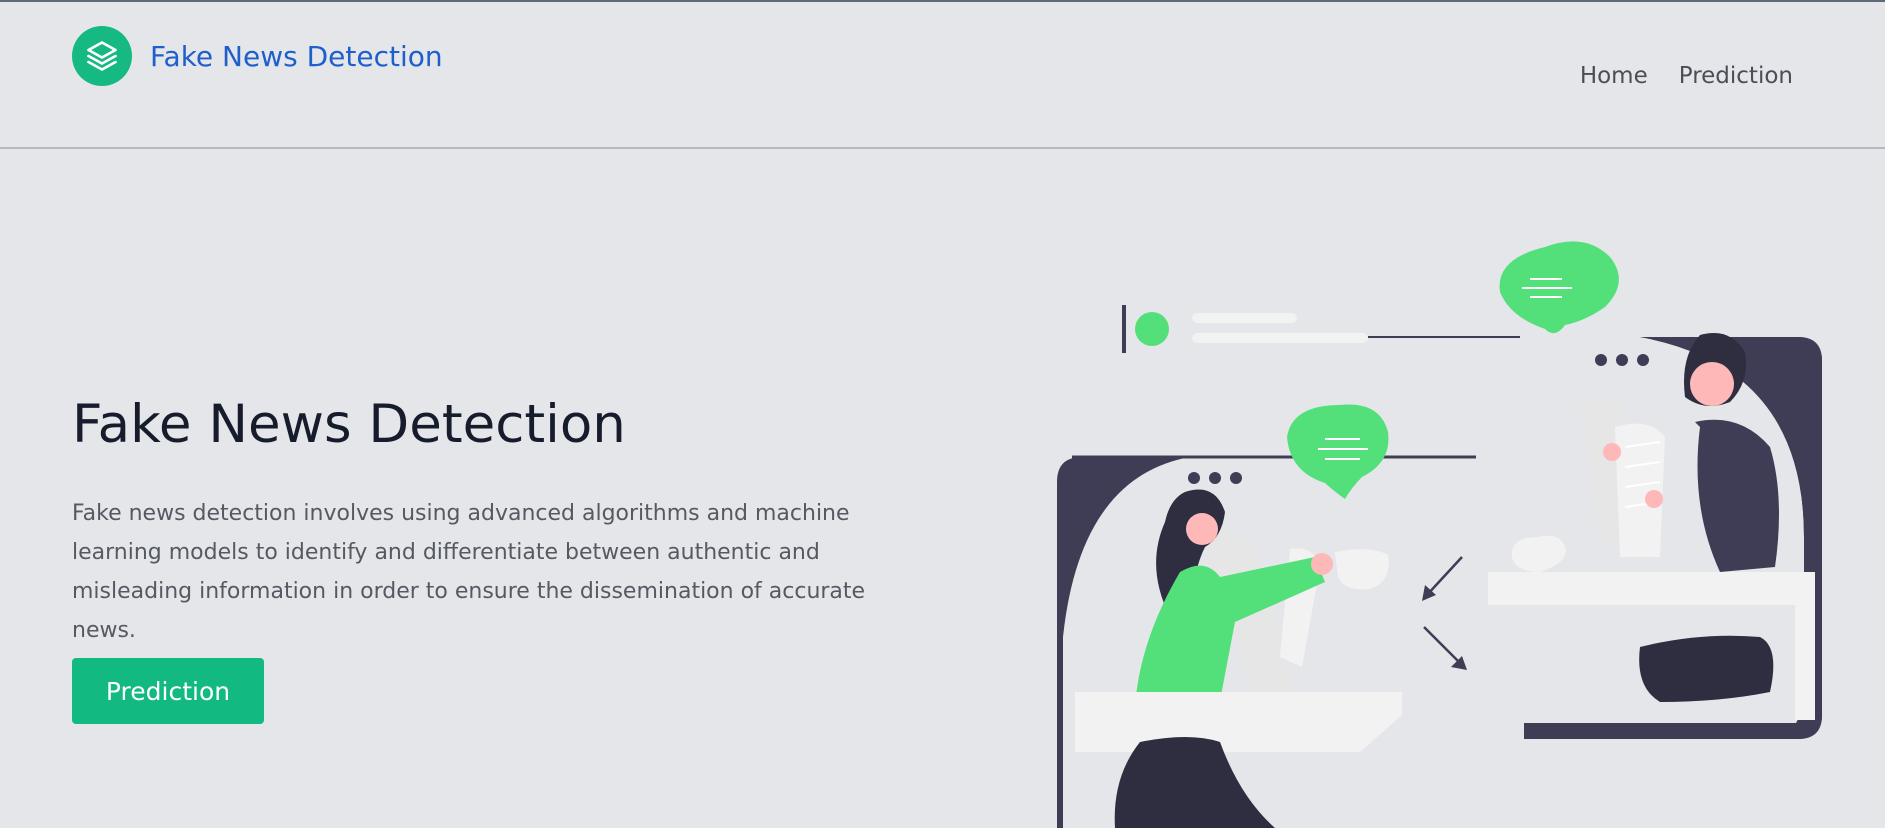  I want to click on brand: Fake News Detection, so click(257, 56).